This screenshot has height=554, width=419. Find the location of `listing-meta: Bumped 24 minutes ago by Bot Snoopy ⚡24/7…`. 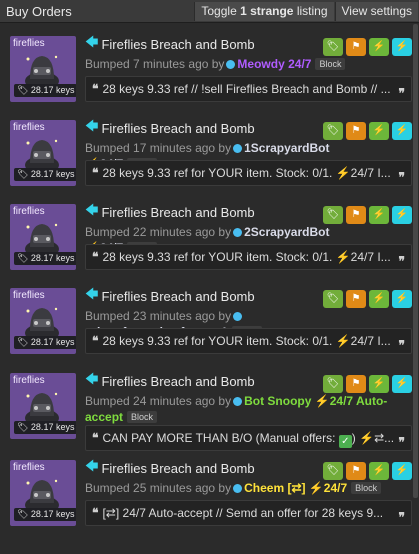

listing-meta: Bumped 24 minutes ago by Bot Snoopy ⚡24/7… is located at coordinates (236, 409).